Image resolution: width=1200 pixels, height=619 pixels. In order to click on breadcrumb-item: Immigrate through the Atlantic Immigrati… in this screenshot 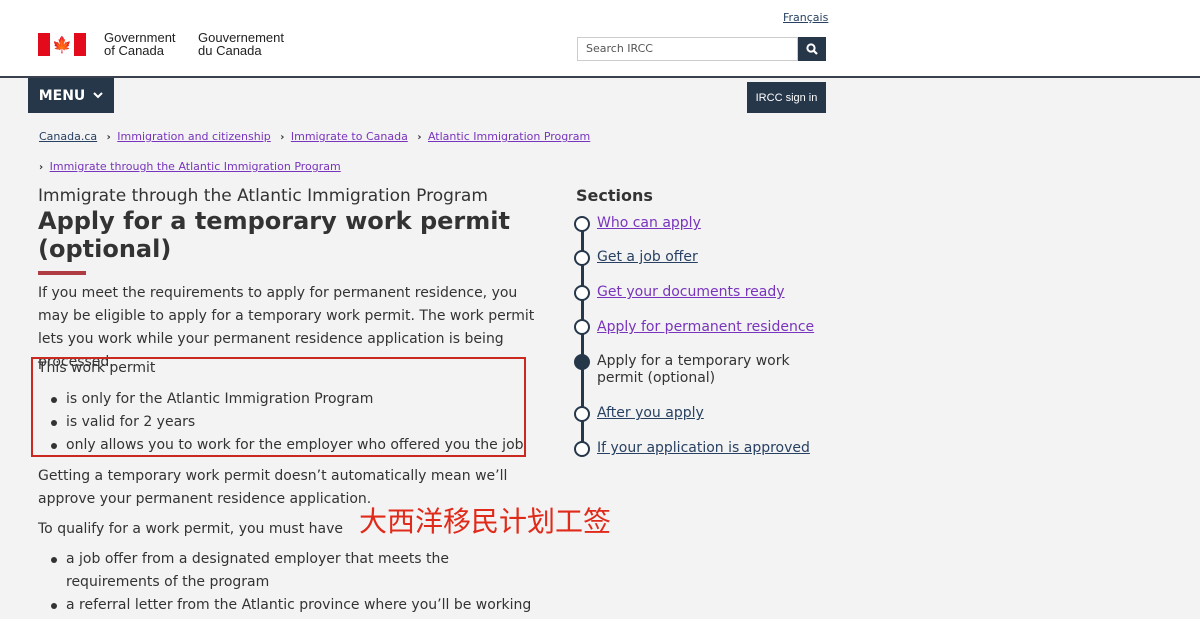, I will do `click(195, 166)`.